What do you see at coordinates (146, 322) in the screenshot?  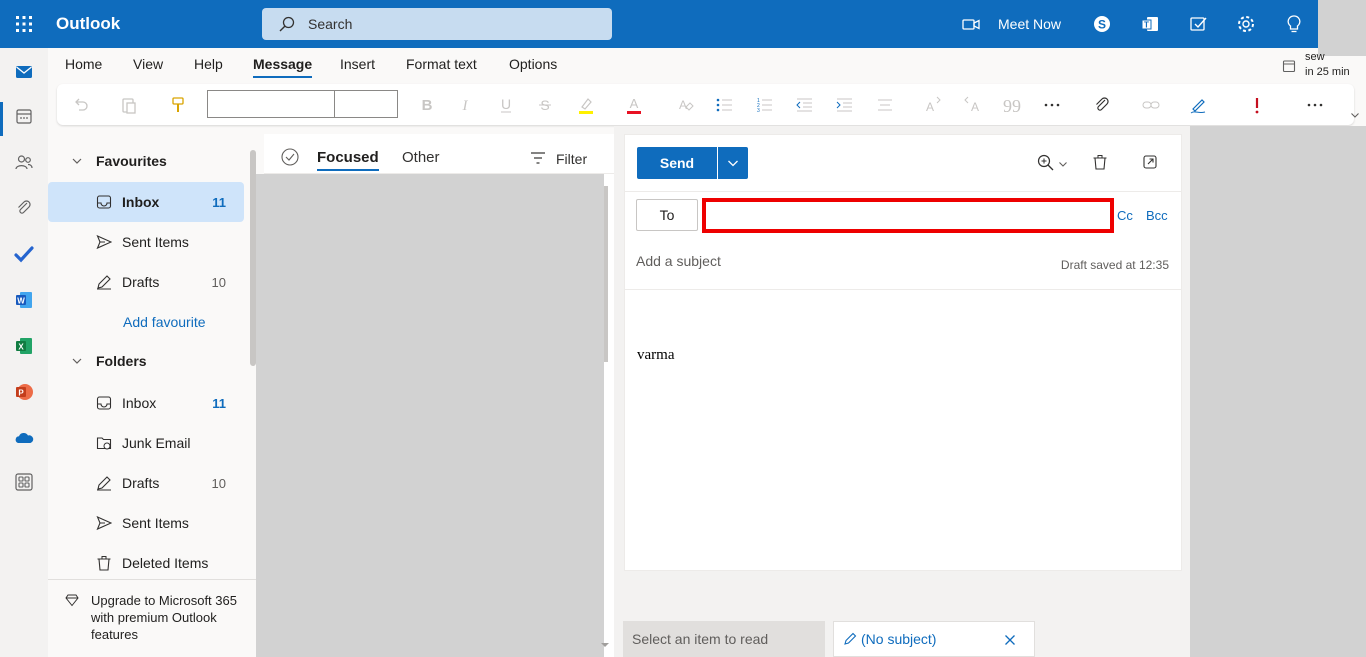 I see `add-favourite-link: Add favourite` at bounding box center [146, 322].